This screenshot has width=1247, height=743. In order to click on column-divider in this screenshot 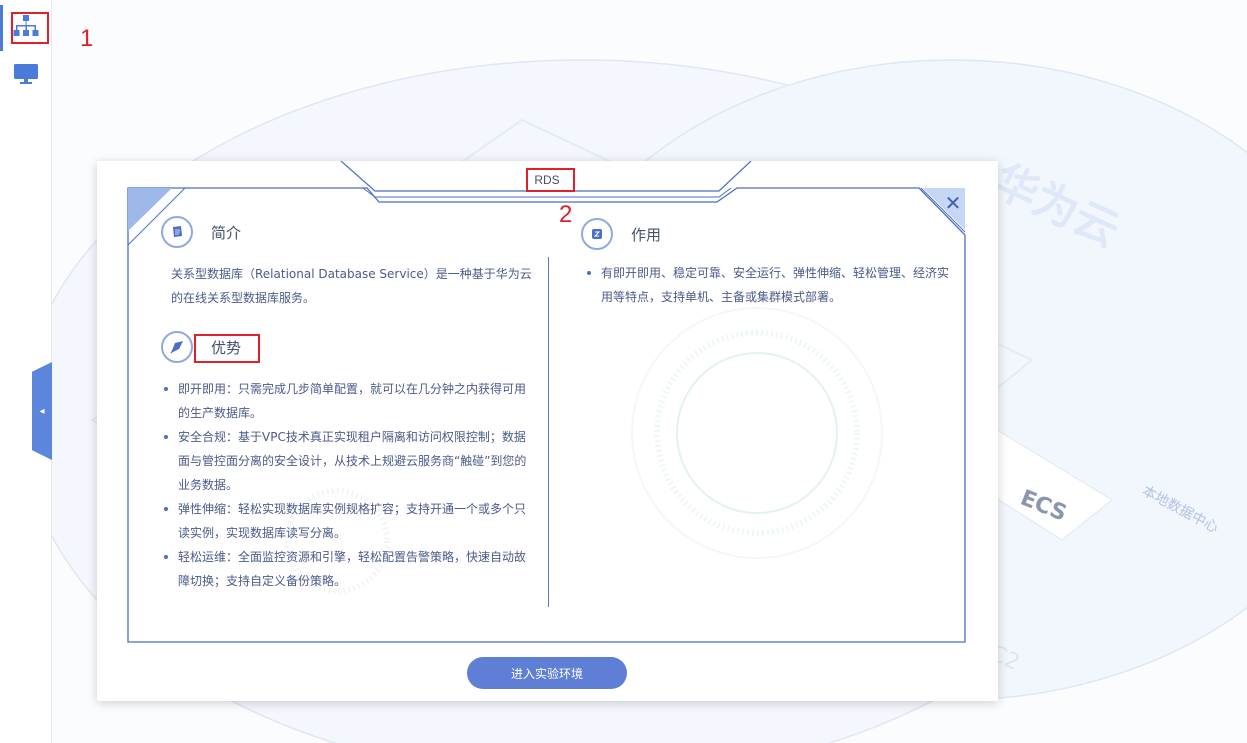, I will do `click(548, 432)`.